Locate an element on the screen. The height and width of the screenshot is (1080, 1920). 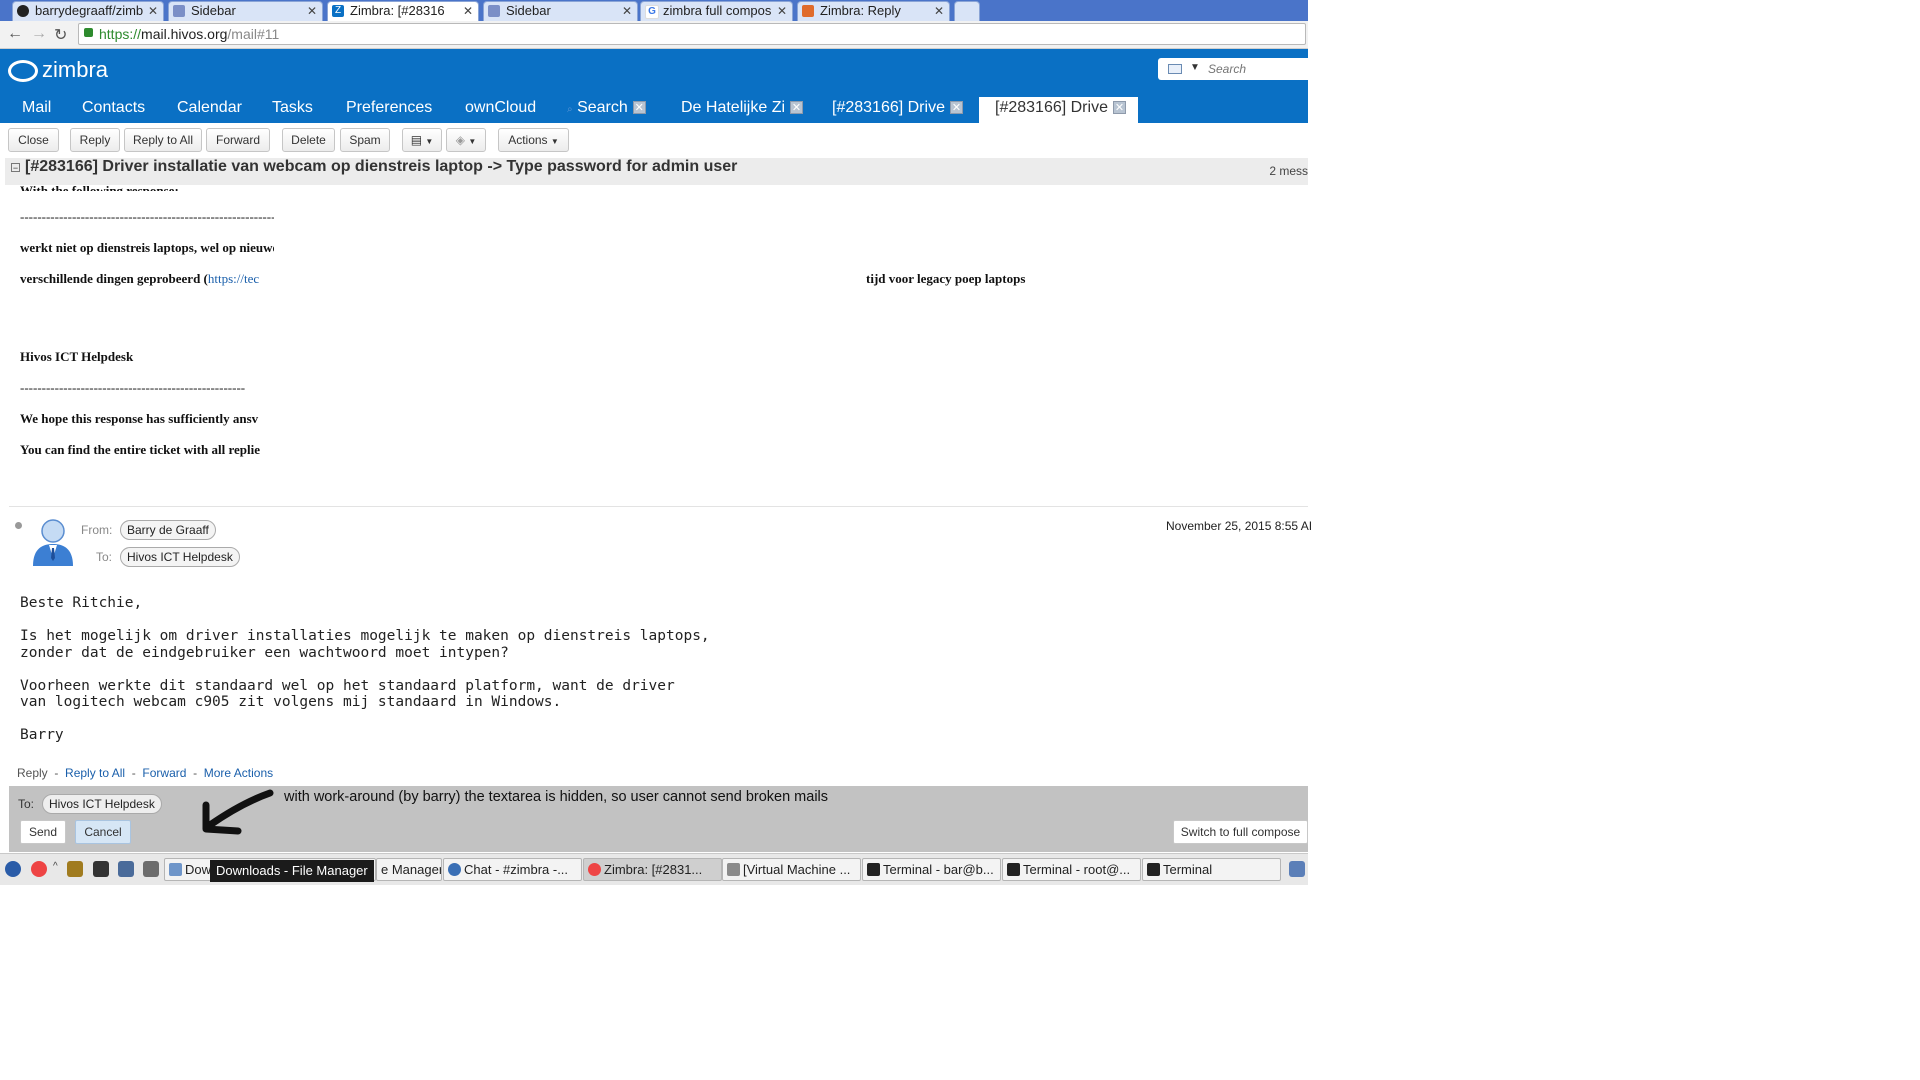
tab-tasks: Tasks is located at coordinates (292, 110).